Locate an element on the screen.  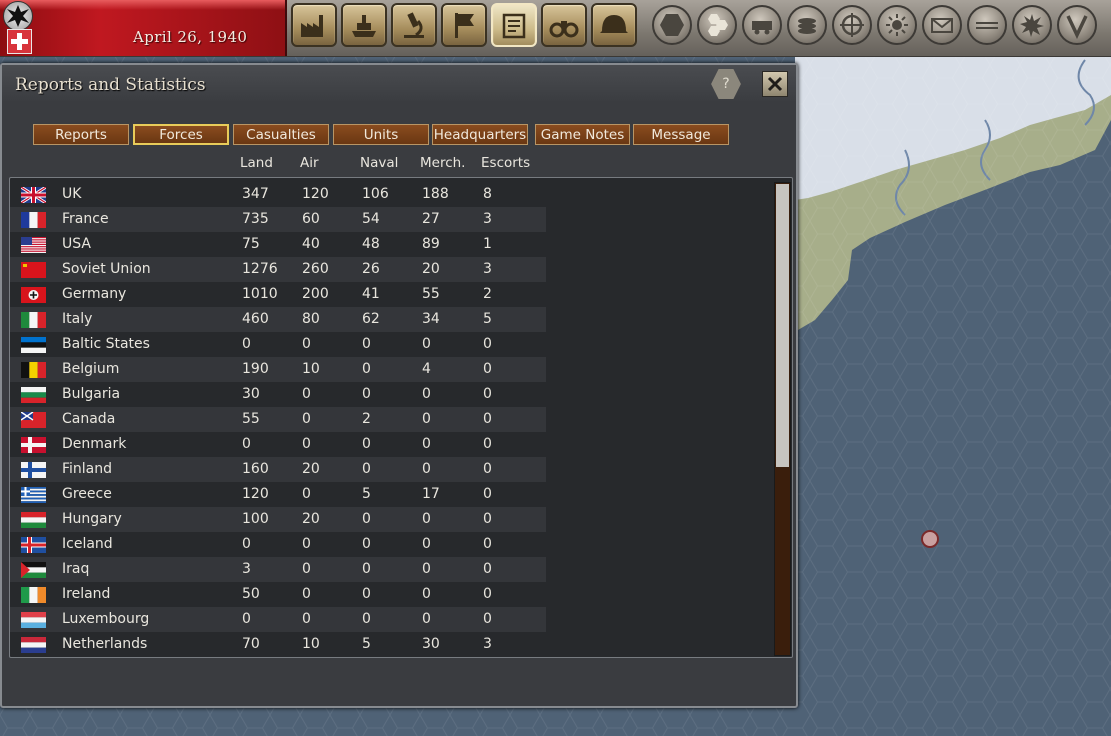
table-scrollbar is located at coordinates (782, 419).